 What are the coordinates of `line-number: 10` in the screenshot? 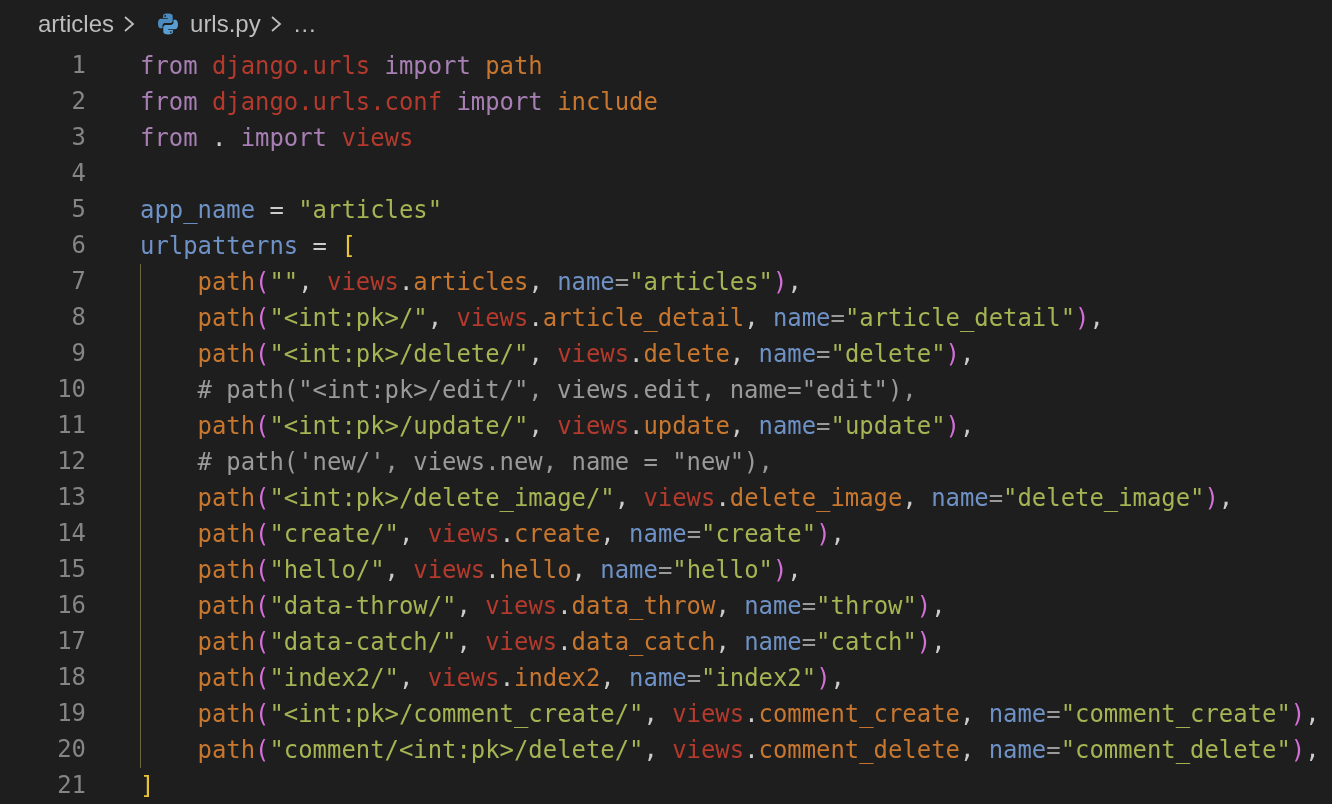 It's located at (71, 390).